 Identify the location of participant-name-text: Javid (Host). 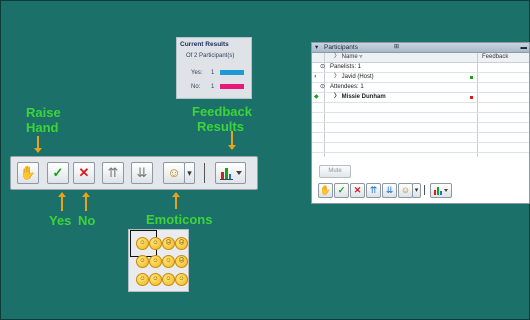
(357, 77).